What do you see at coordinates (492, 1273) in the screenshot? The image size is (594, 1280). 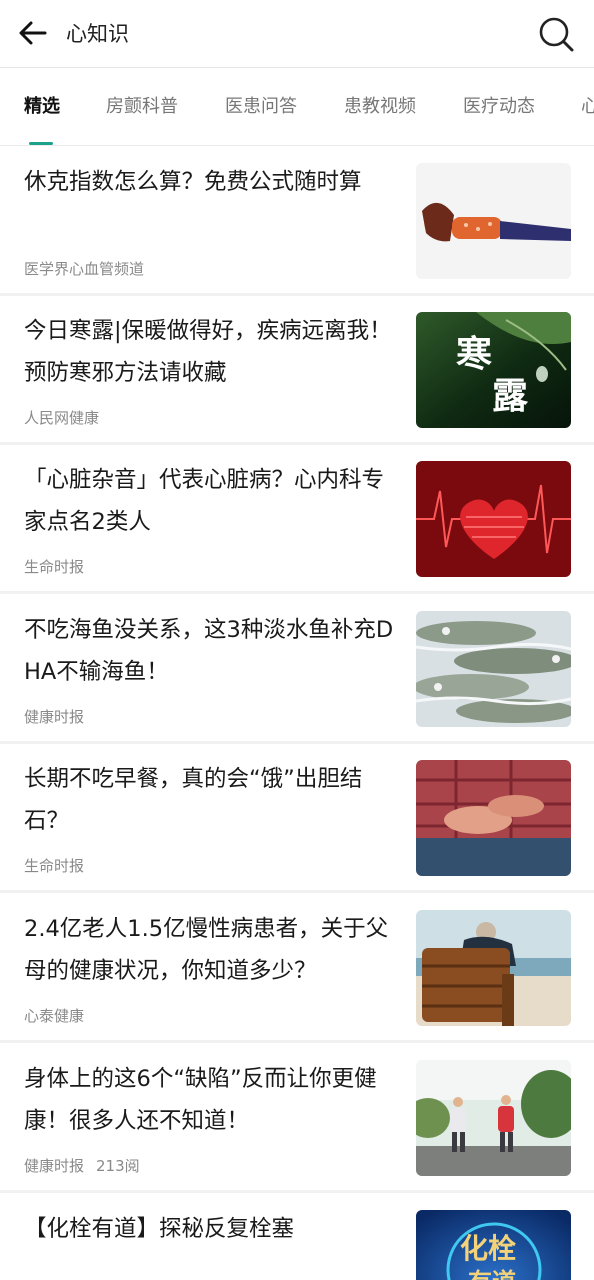 I see `thumb-text: 有道` at bounding box center [492, 1273].